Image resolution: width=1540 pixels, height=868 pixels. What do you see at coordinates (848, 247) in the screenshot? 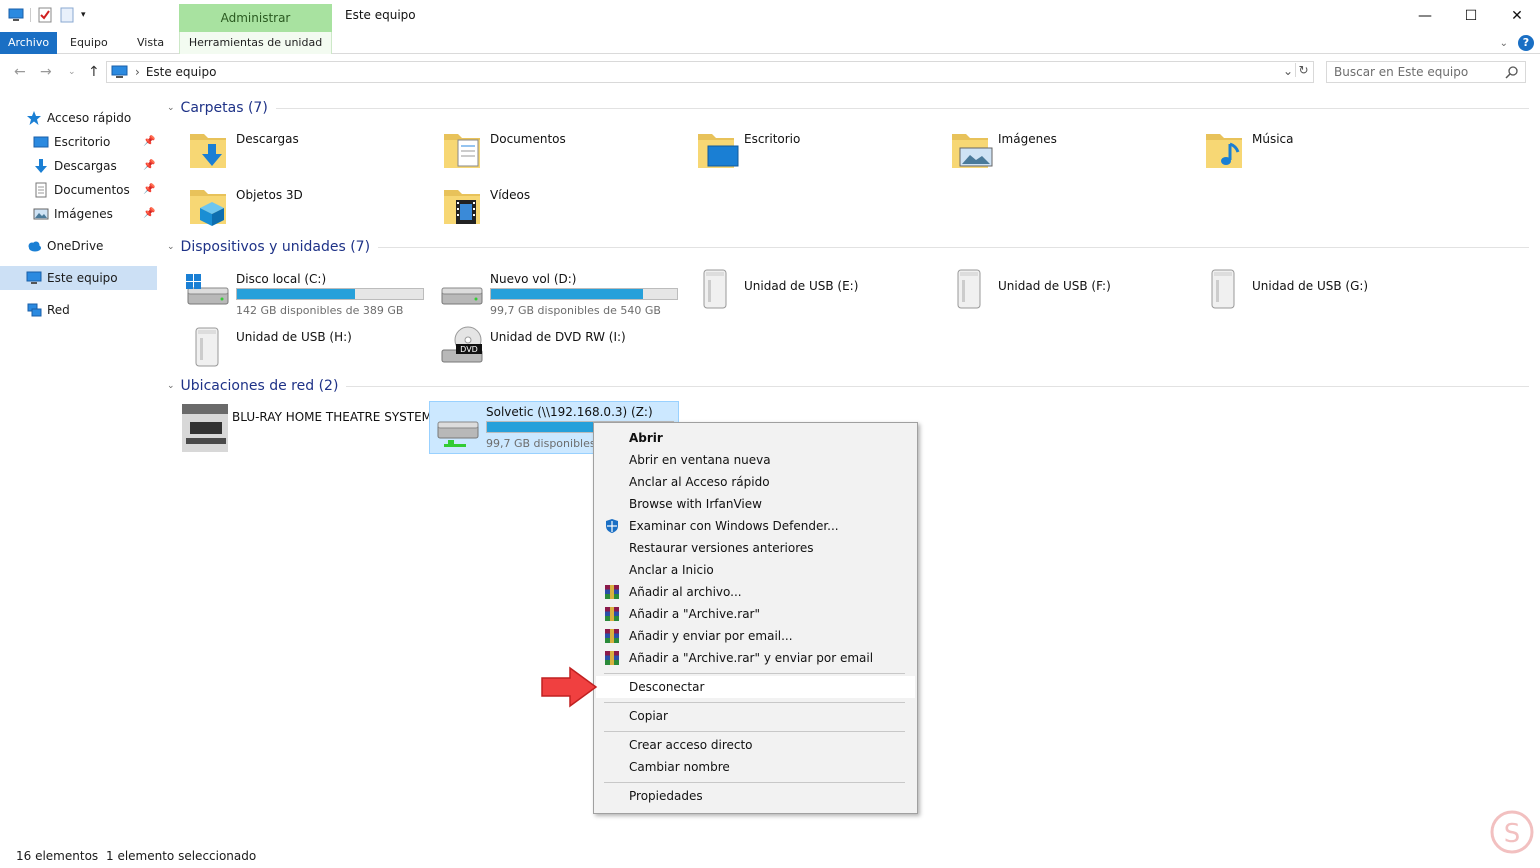
I see `group-header-dispositivos: ⌄ Dispositivos y unidades (7)` at bounding box center [848, 247].